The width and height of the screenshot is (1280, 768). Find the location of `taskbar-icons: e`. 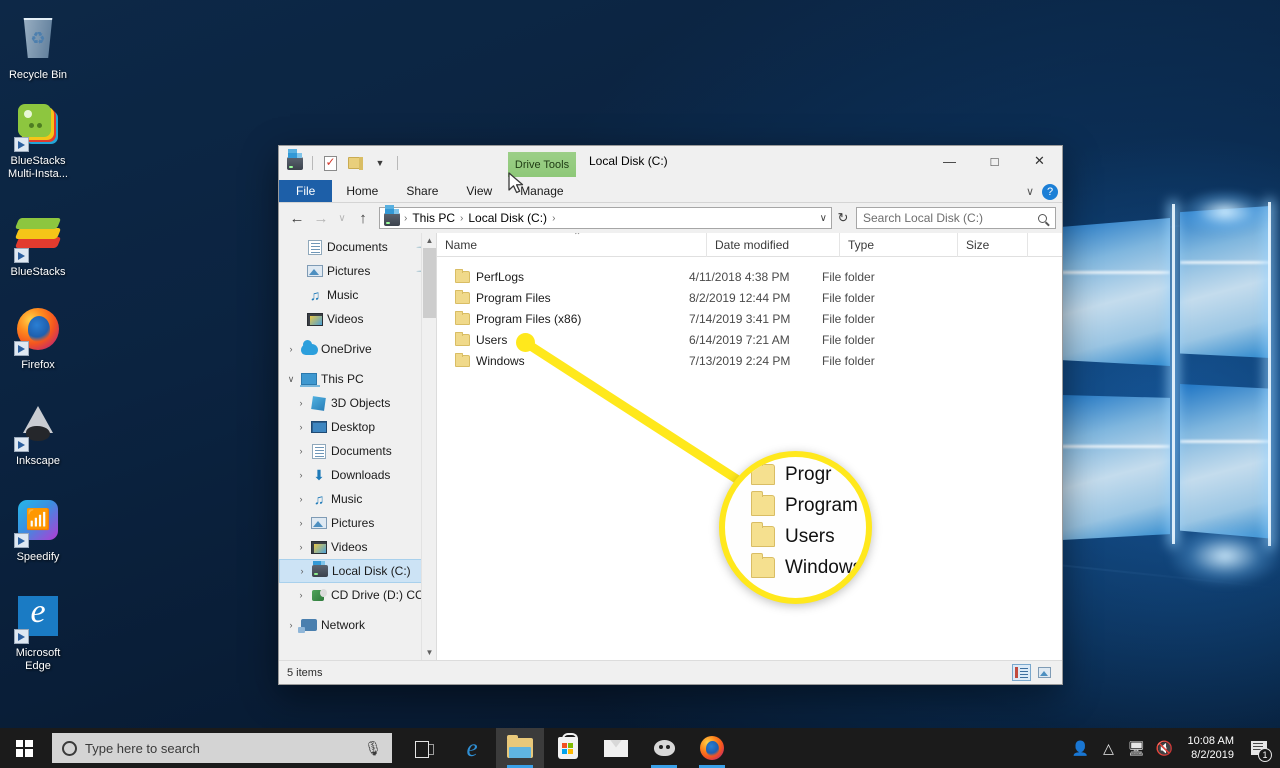

taskbar-icons: e is located at coordinates (568, 748).